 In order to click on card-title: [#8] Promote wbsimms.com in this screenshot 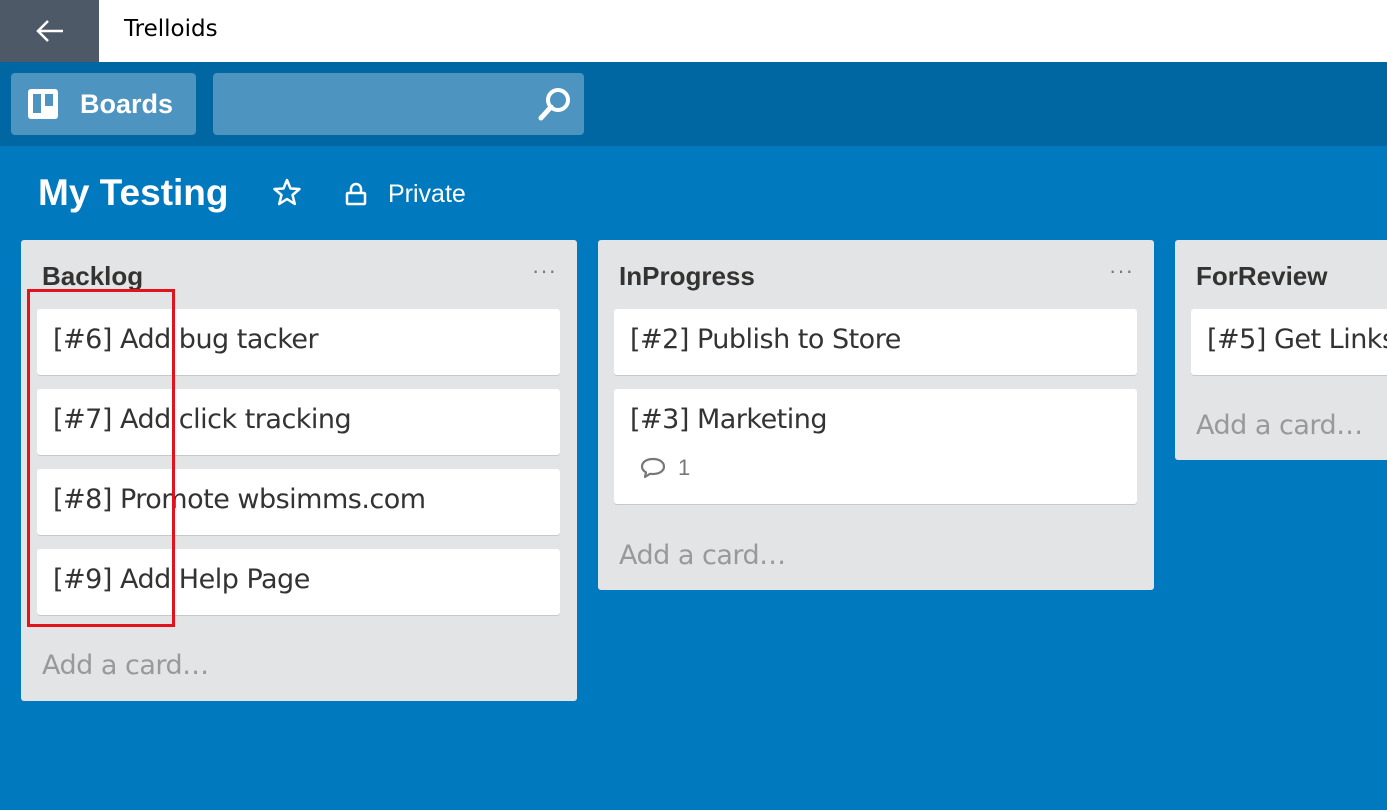, I will do `click(239, 499)`.